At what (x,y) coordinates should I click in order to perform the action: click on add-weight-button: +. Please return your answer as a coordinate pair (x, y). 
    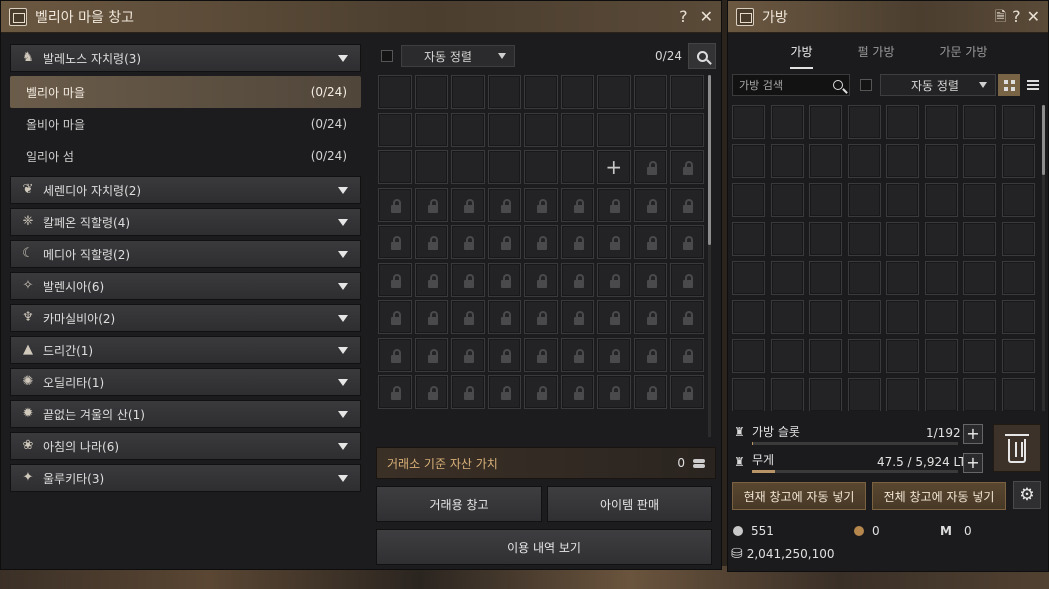
    Looking at the image, I should click on (973, 463).